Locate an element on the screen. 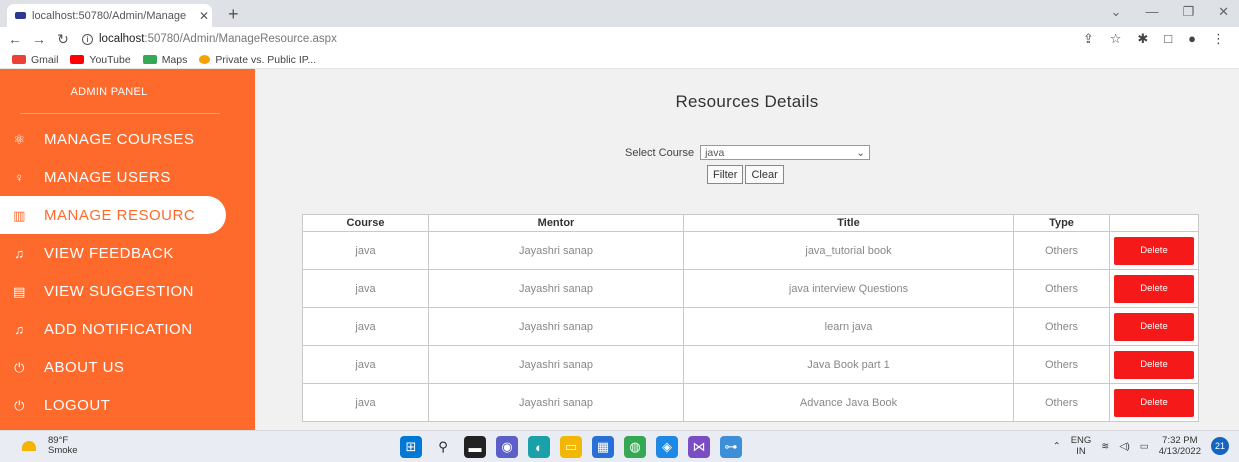 This screenshot has height=462, width=1239. column-header-course: Course is located at coordinates (365, 223).